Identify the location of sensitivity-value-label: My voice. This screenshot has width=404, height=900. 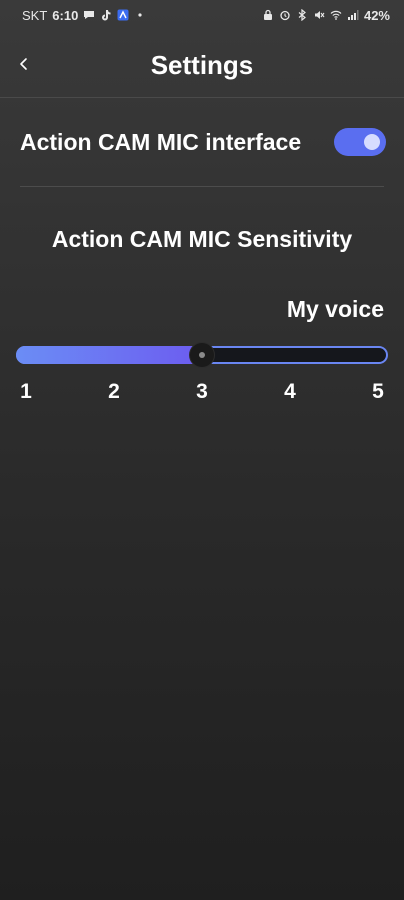
(335, 309).